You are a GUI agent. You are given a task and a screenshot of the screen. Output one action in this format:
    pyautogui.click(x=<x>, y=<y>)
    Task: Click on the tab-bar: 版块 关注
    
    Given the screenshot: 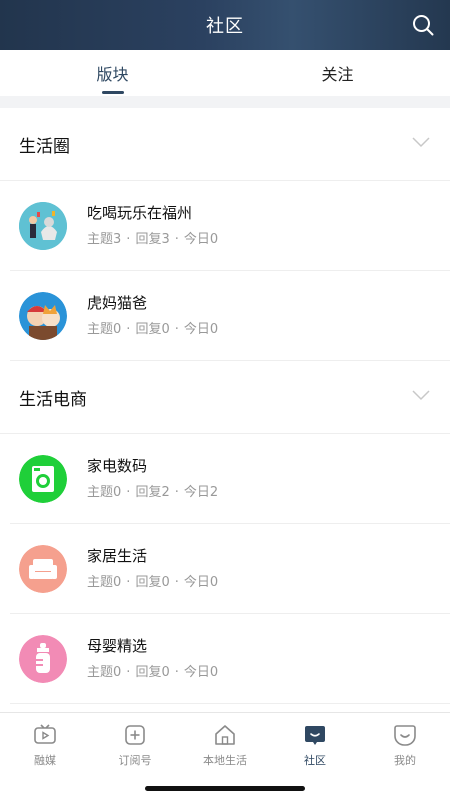 What is the action you would take?
    pyautogui.click(x=225, y=73)
    